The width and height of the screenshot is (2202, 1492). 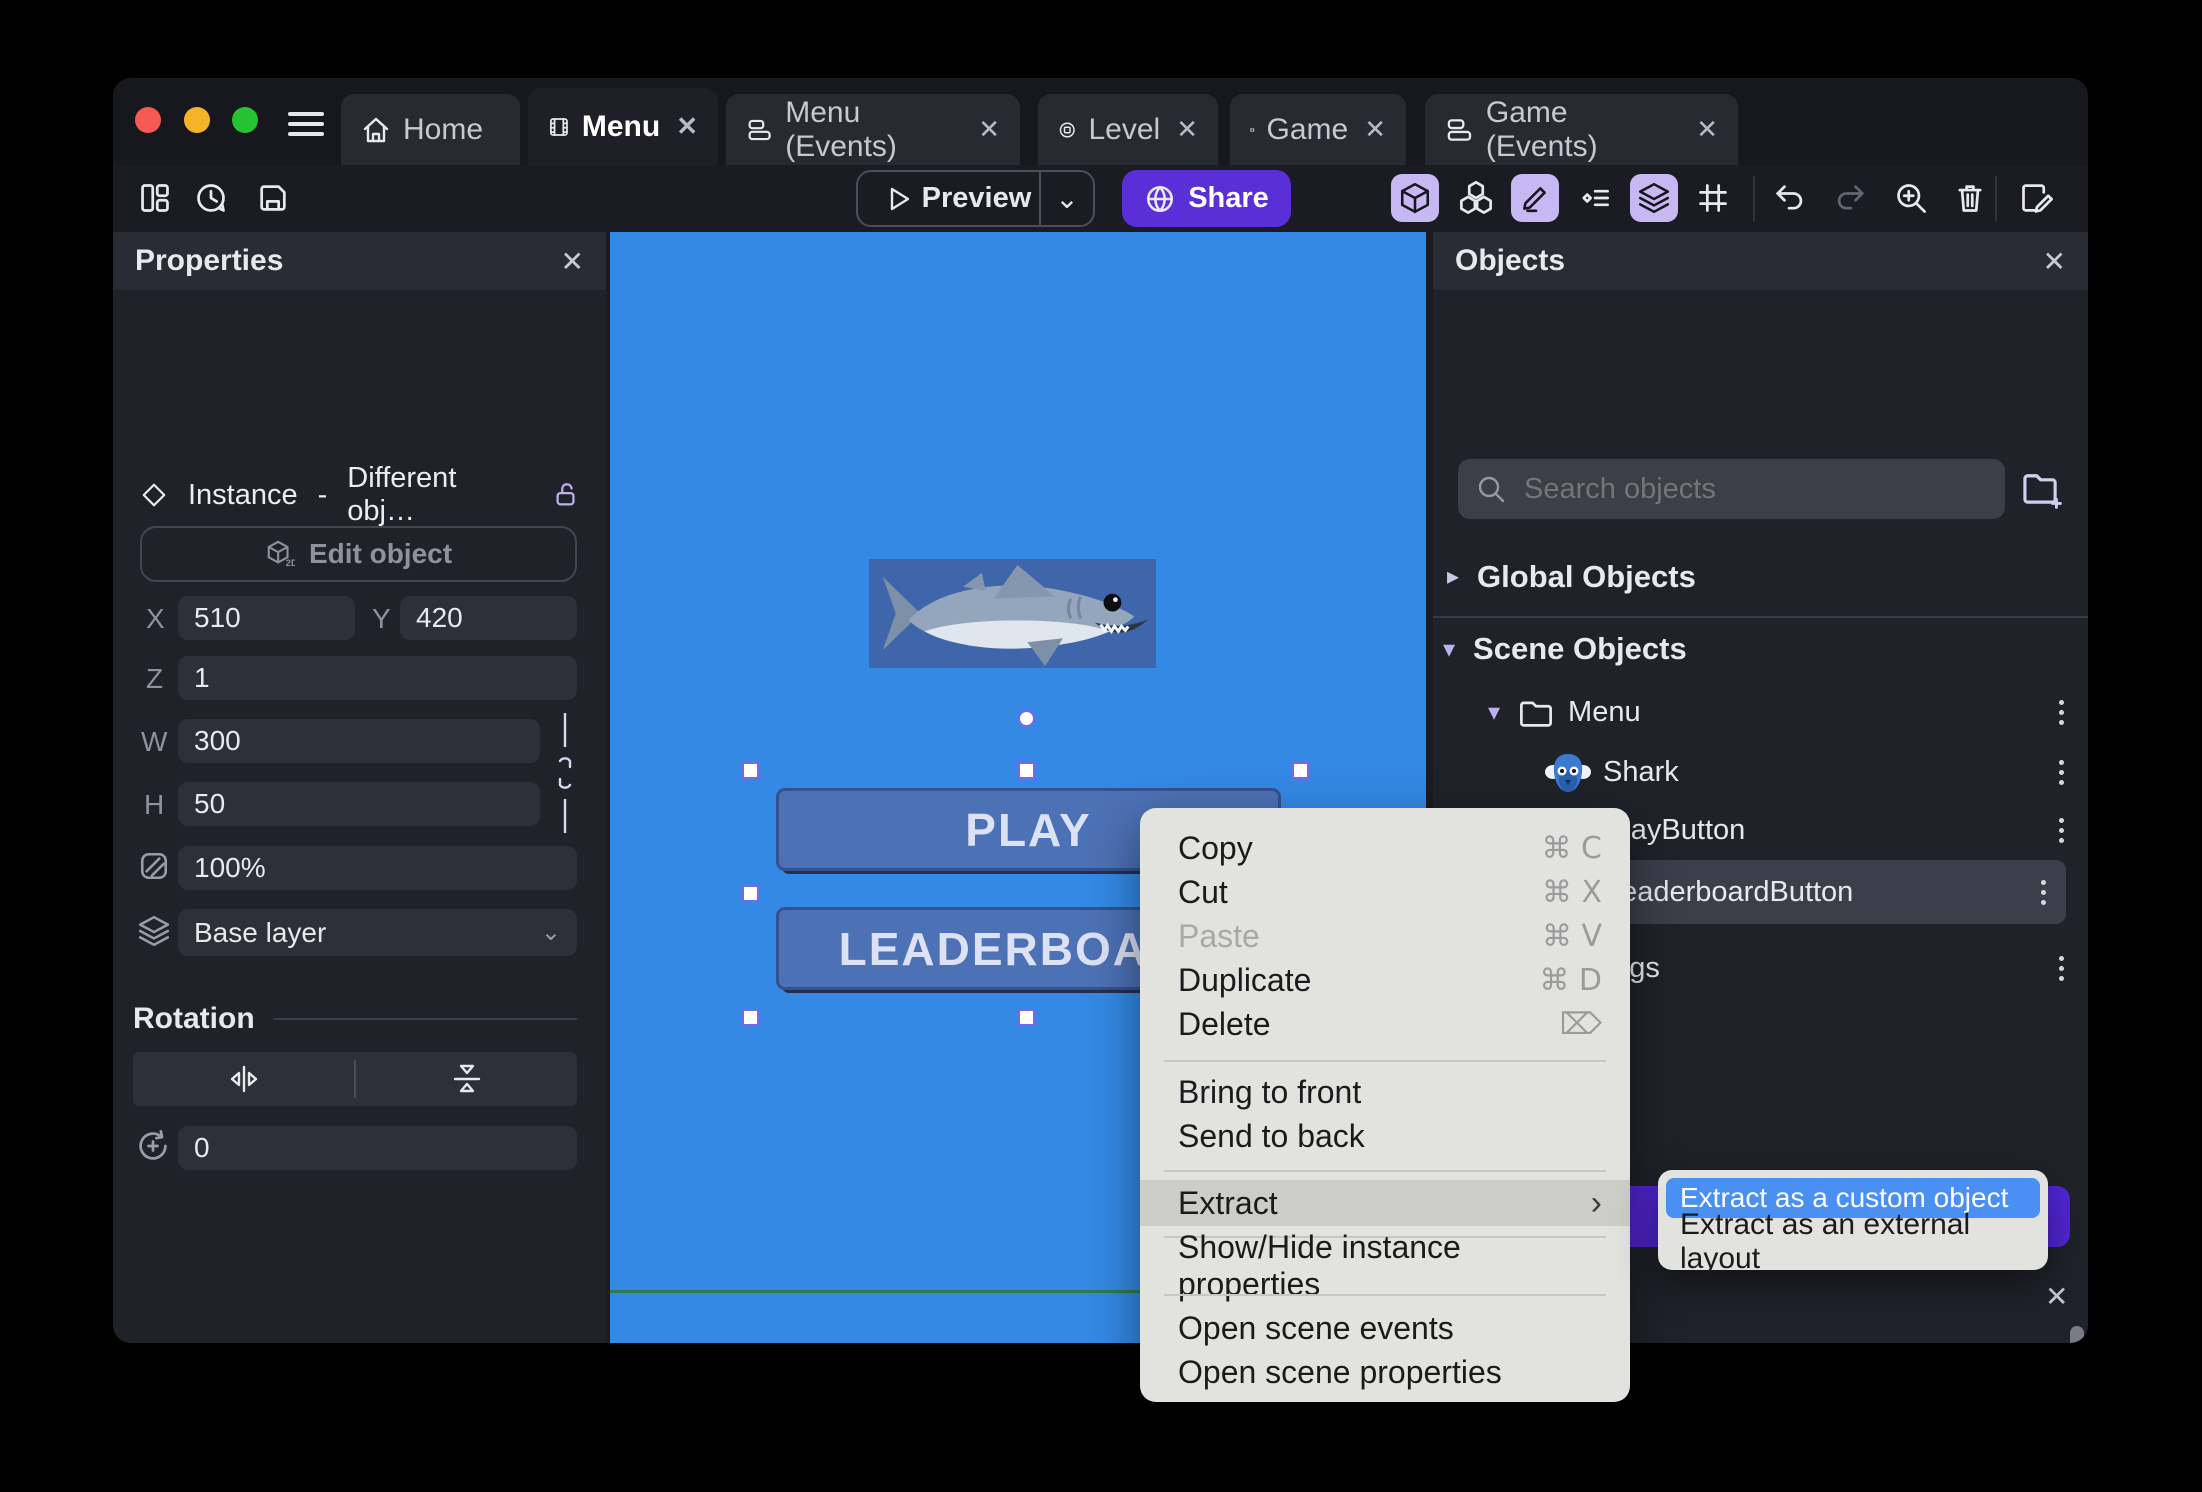 I want to click on menu-item-label: Duplicate, so click(x=1245, y=979).